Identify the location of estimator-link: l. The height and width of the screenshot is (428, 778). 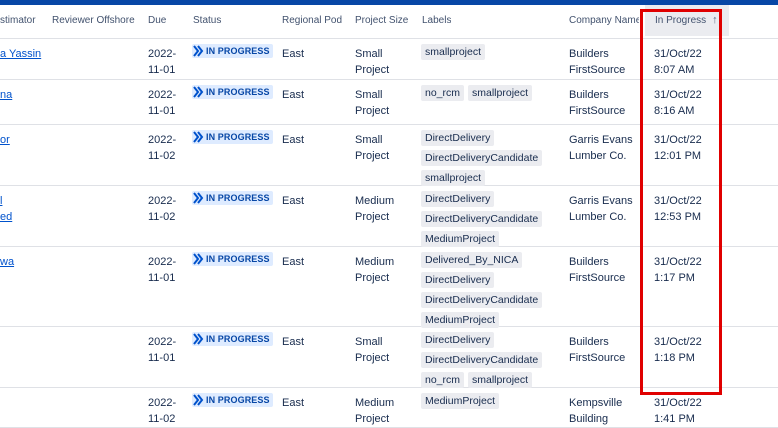
(1, 201).